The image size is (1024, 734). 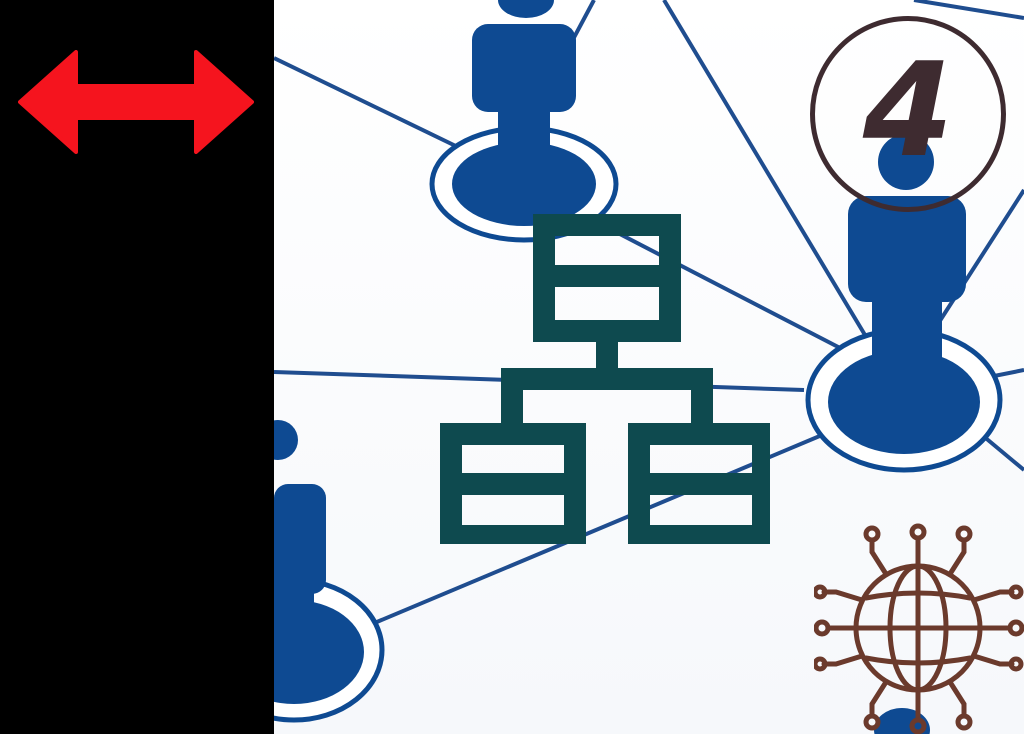 What do you see at coordinates (908, 110) in the screenshot?
I see `step-number: 4` at bounding box center [908, 110].